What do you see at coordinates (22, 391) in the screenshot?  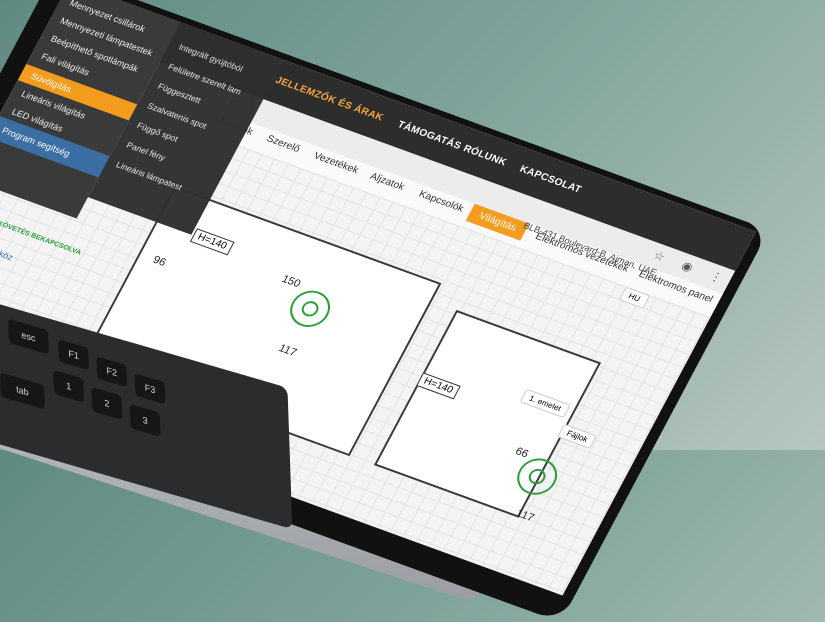 I see `key-tab: tab` at bounding box center [22, 391].